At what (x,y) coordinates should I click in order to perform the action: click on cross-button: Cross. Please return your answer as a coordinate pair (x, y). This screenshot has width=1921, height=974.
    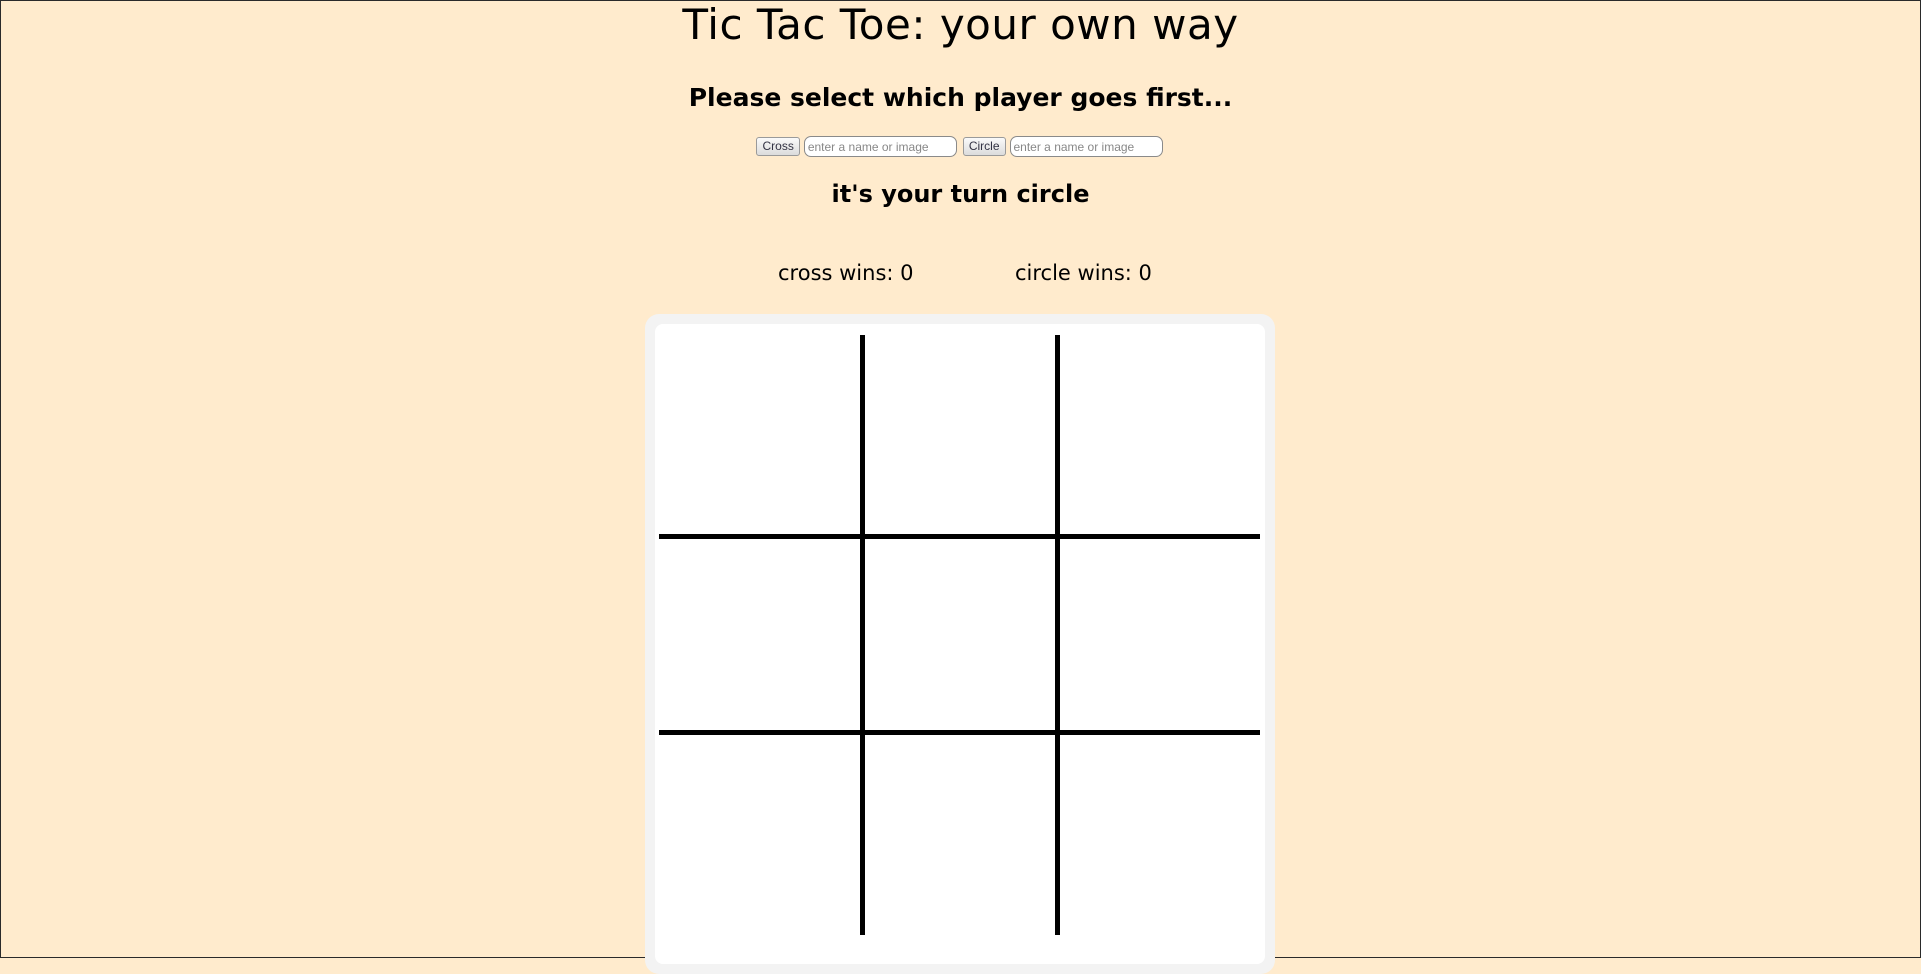
    Looking at the image, I should click on (778, 146).